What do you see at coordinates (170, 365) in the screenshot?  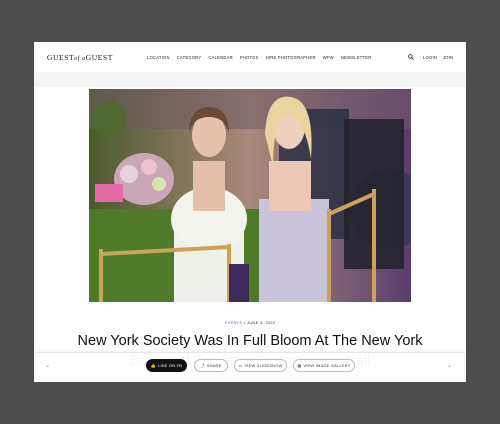 I see `like-label: LIKE ON FB` at bounding box center [170, 365].